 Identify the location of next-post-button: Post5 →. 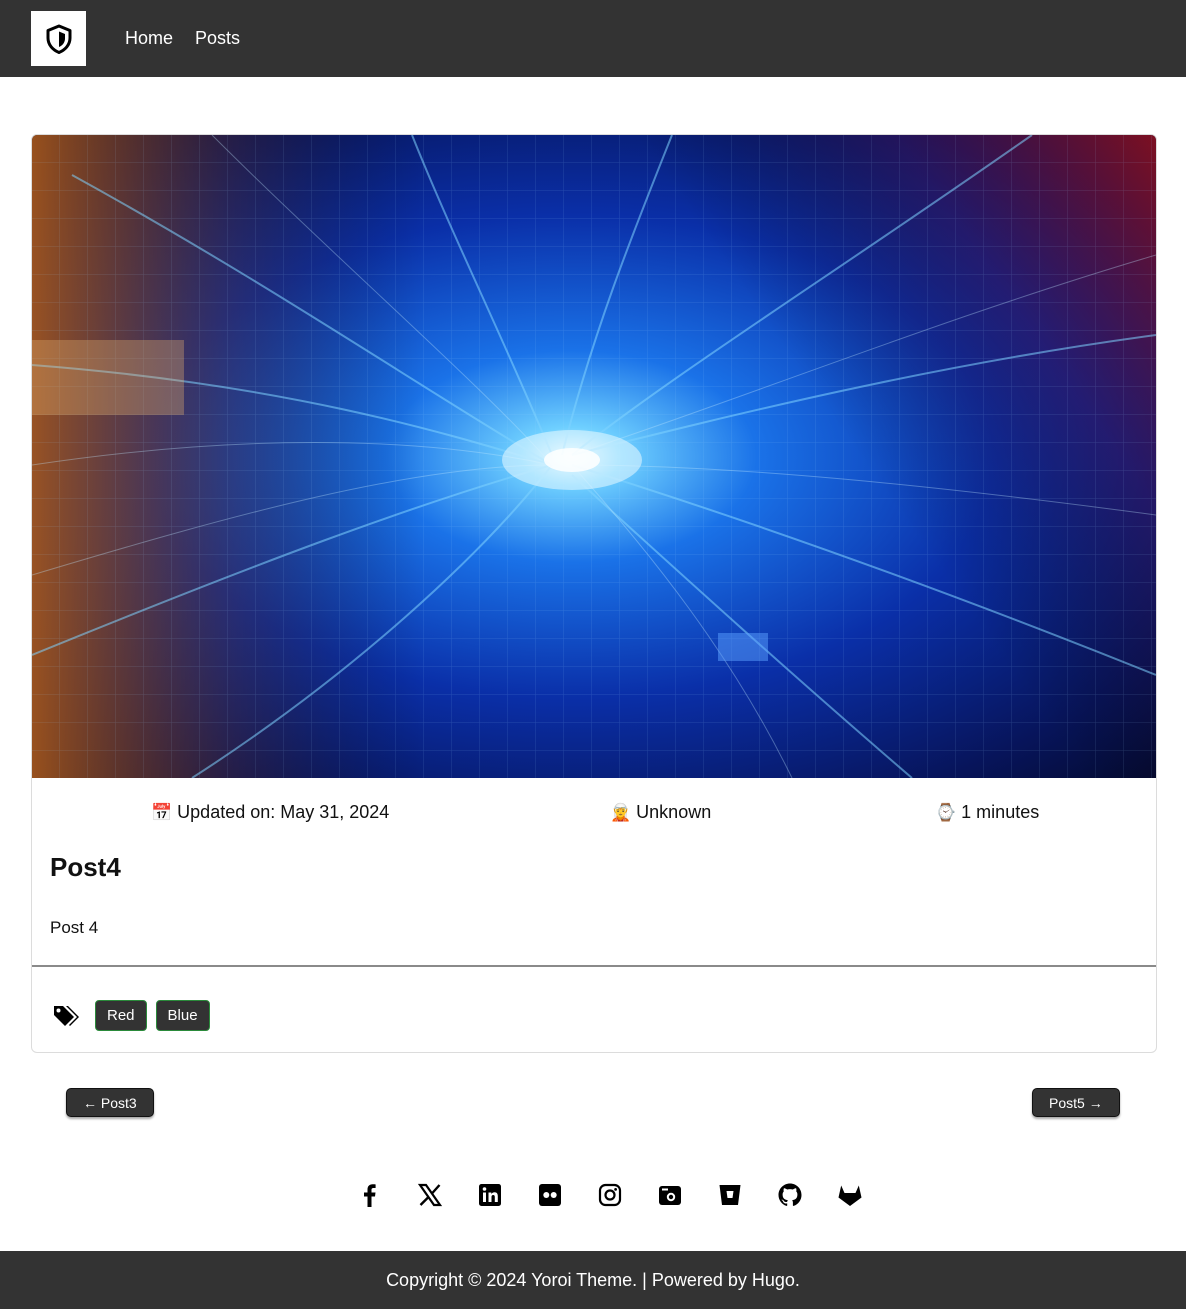
(1076, 1102).